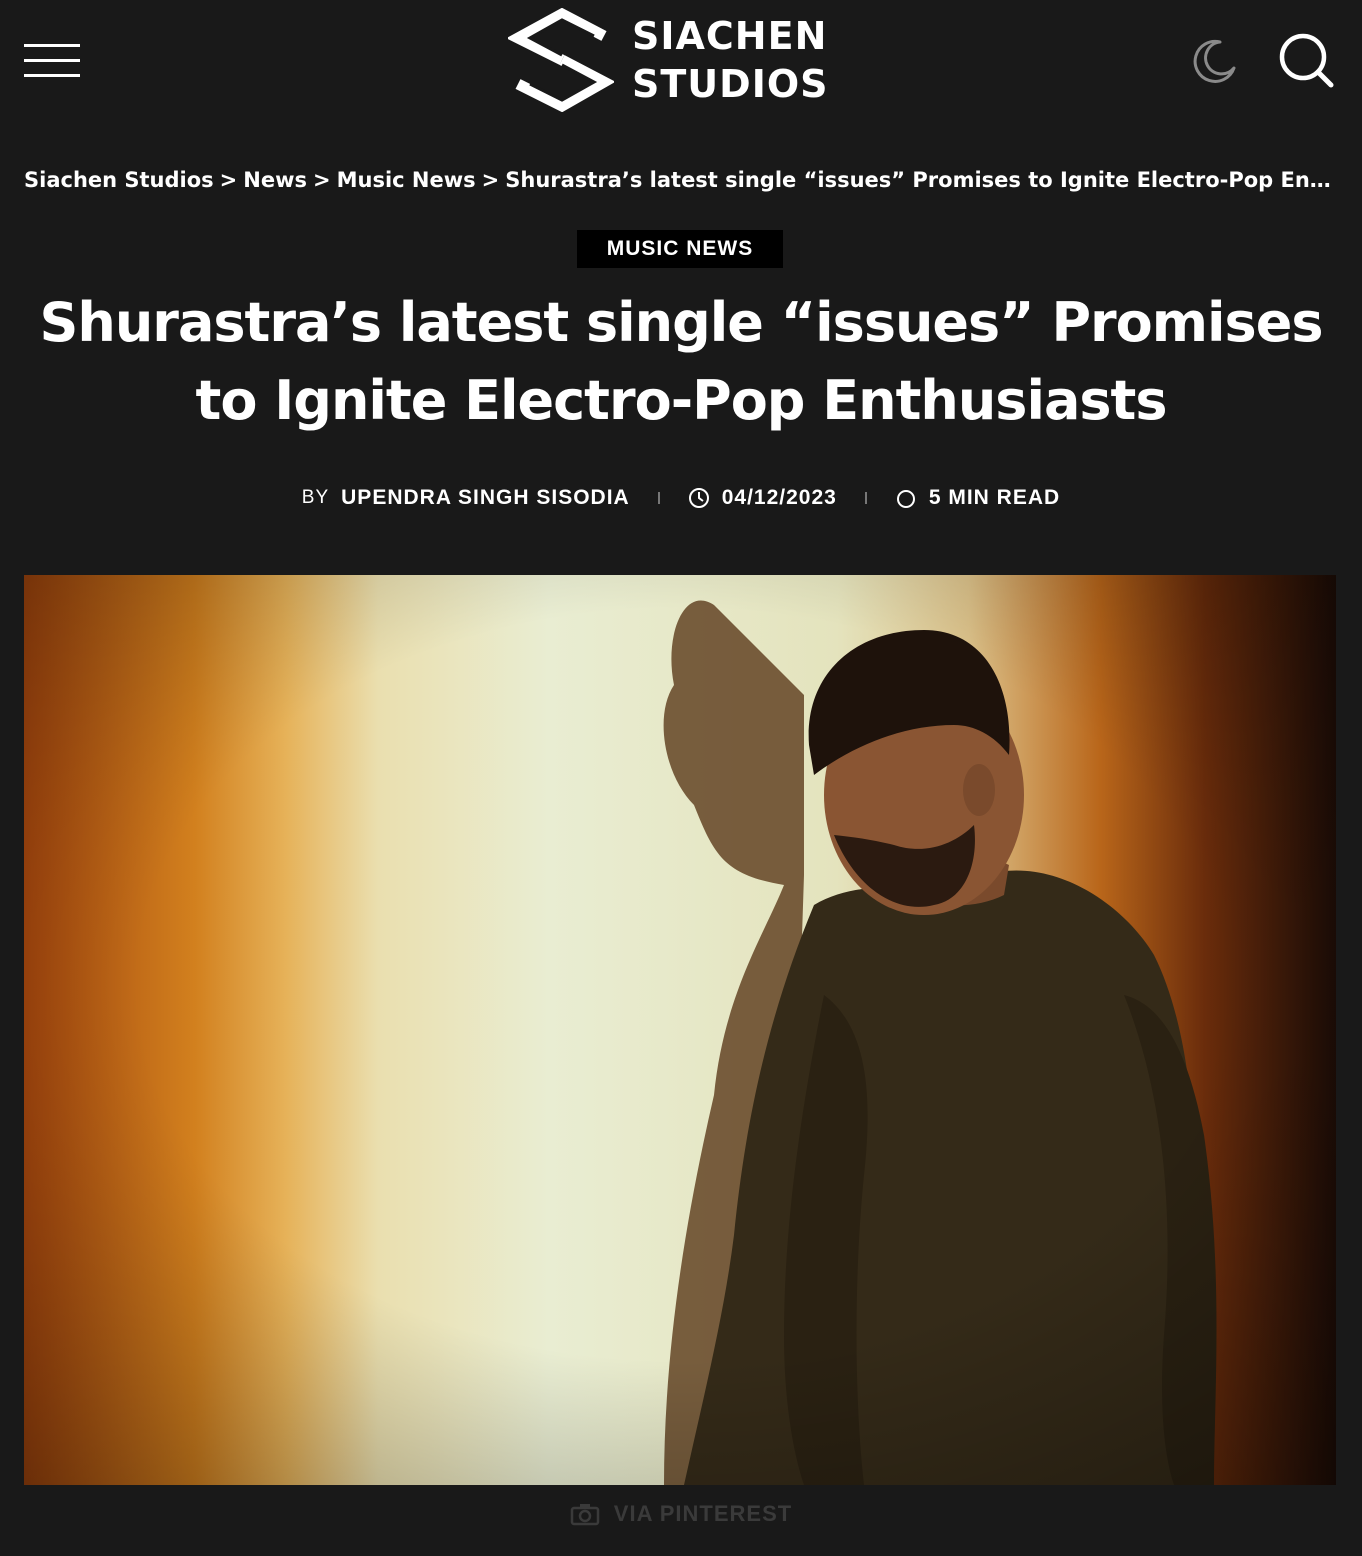 Image resolution: width=1362 pixels, height=1556 pixels. I want to click on logo-line-2: STUDIOS, so click(730, 84).